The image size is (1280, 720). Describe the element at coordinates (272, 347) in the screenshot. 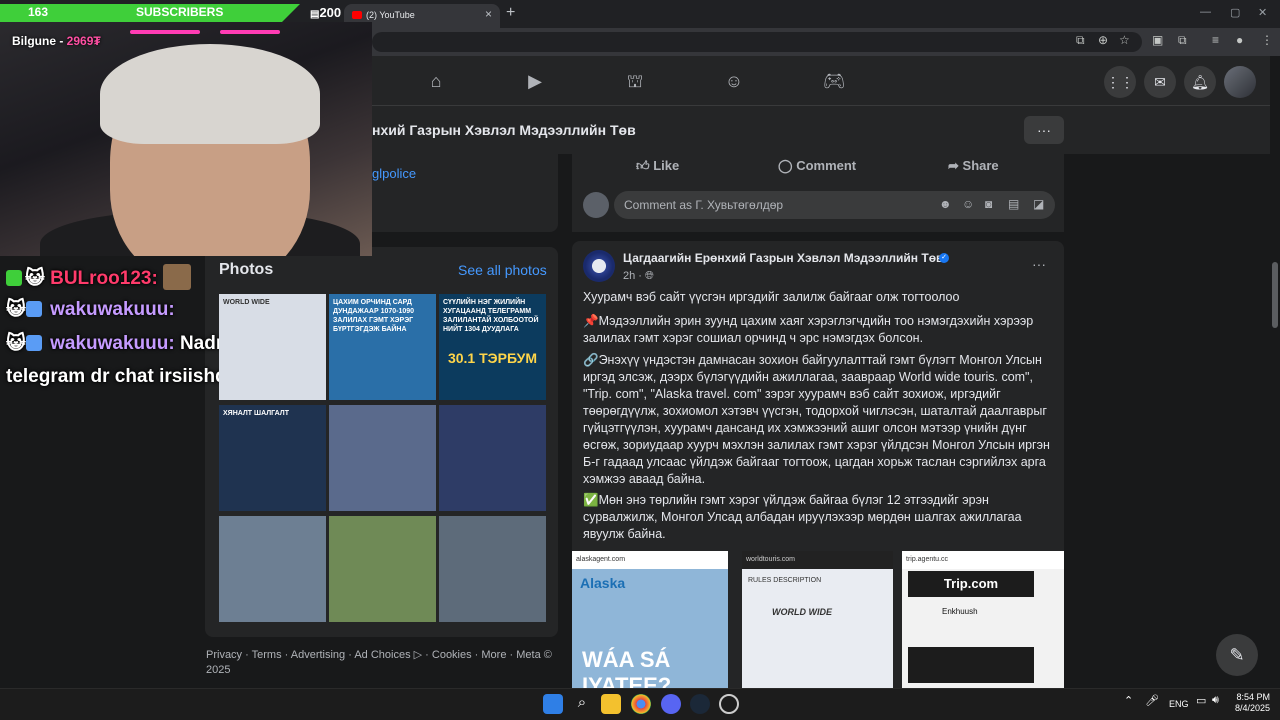

I see `photo-tile: WORLD WIDE` at that location.